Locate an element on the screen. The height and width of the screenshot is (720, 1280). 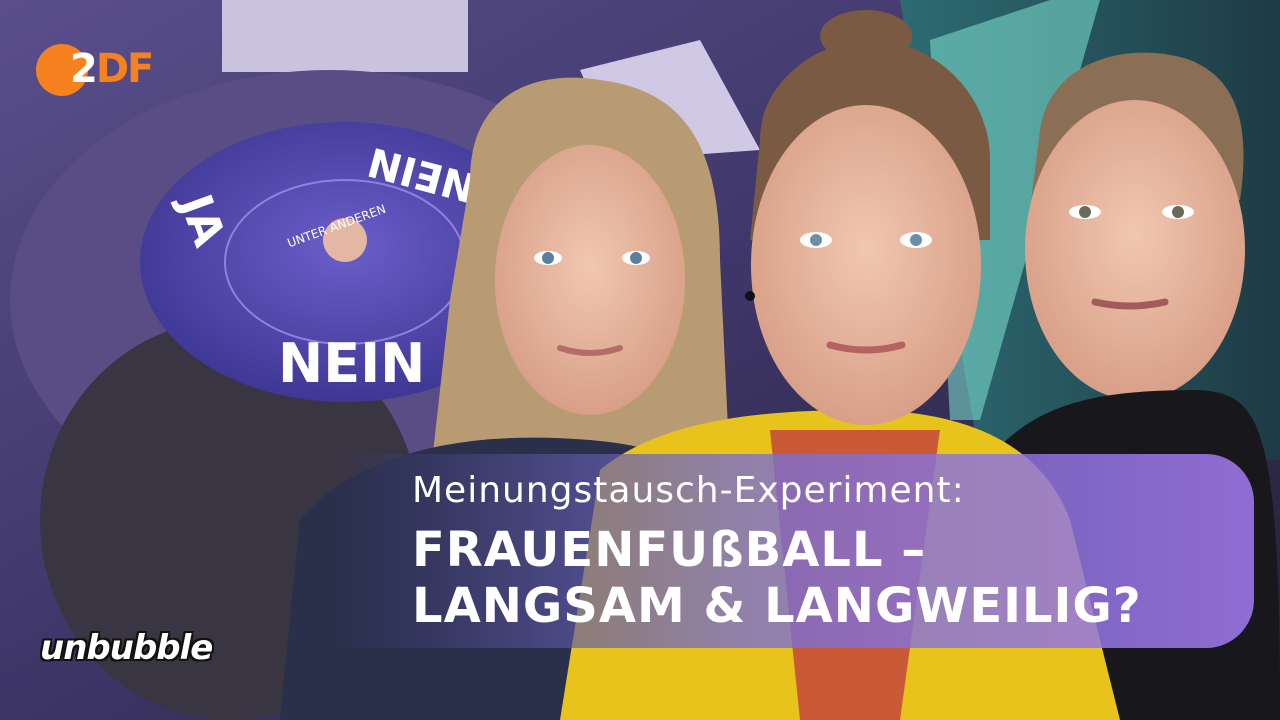
earring is located at coordinates (750, 296).